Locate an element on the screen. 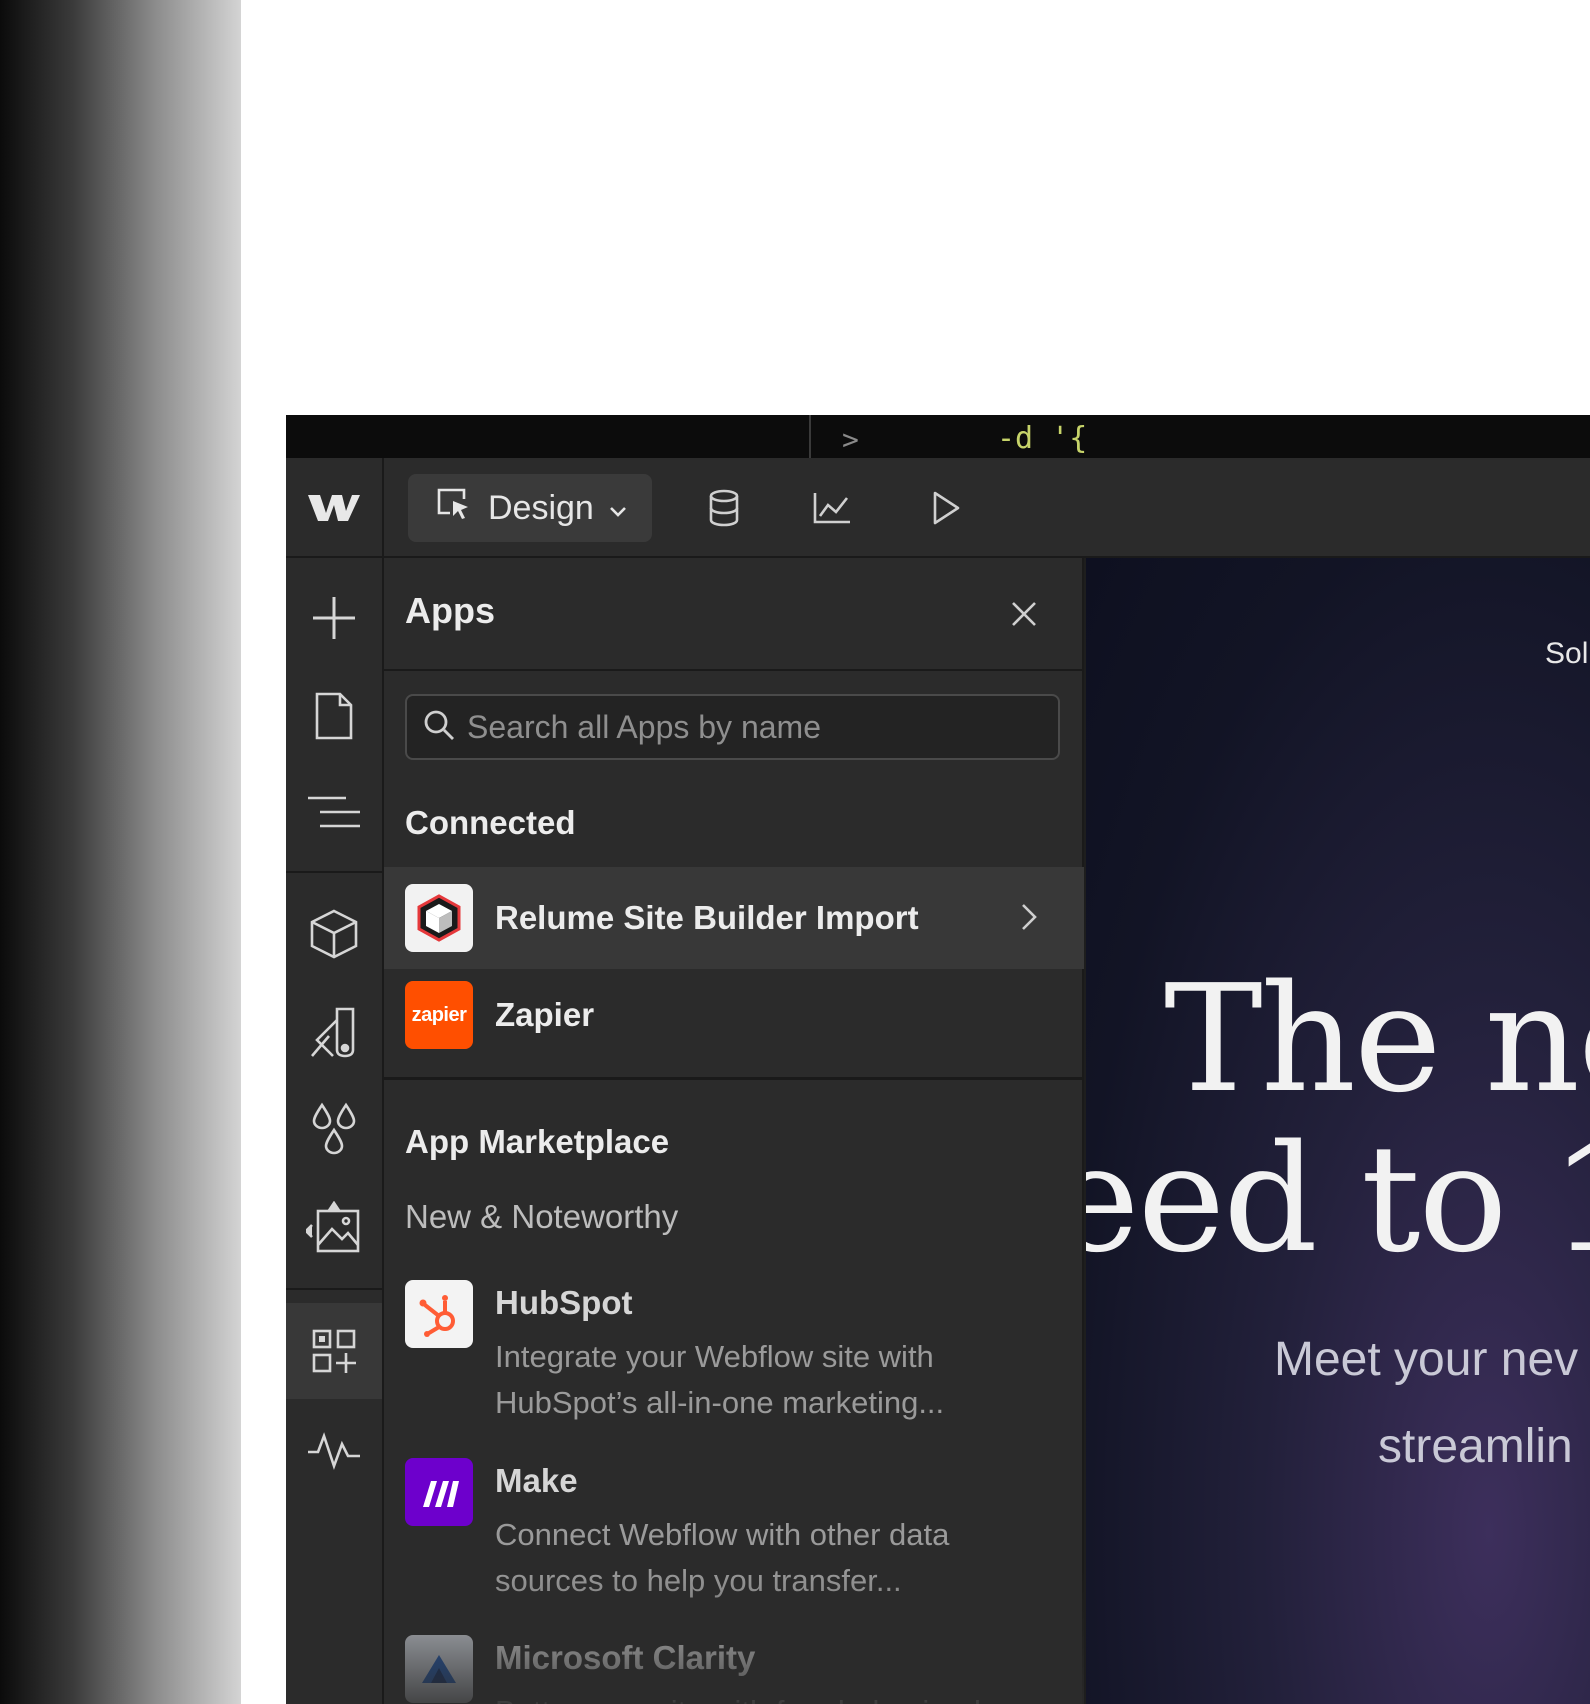 This screenshot has width=1590, height=1704. search-field is located at coordinates (732, 727).